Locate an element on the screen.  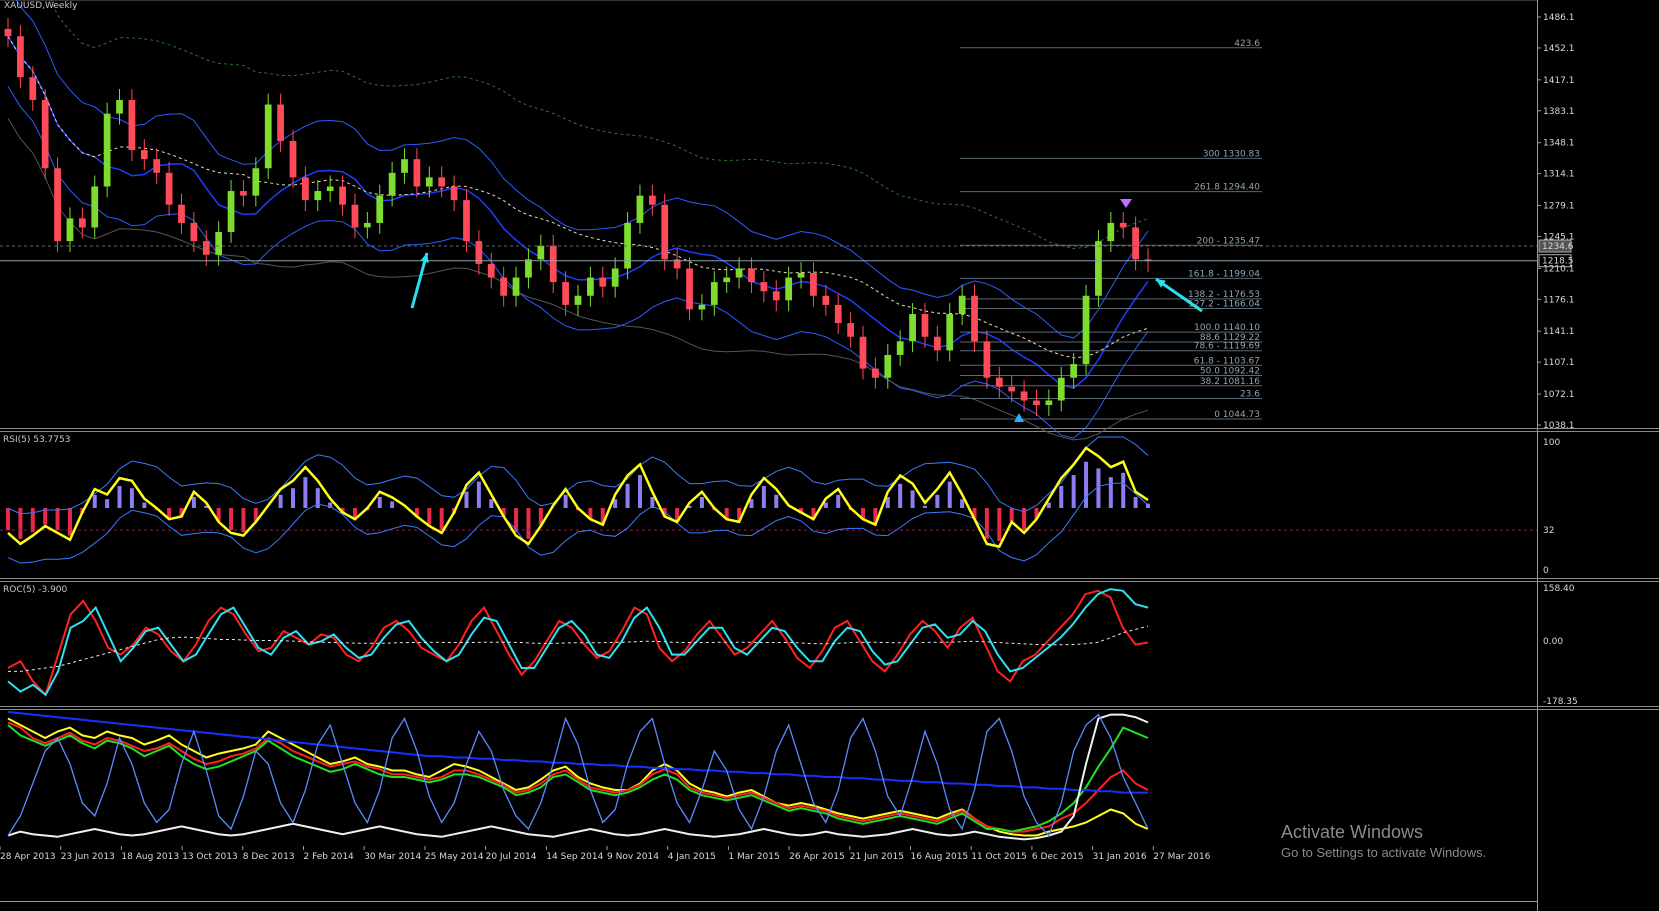
x-axis-label: 18 Aug 2013 is located at coordinates (150, 857).